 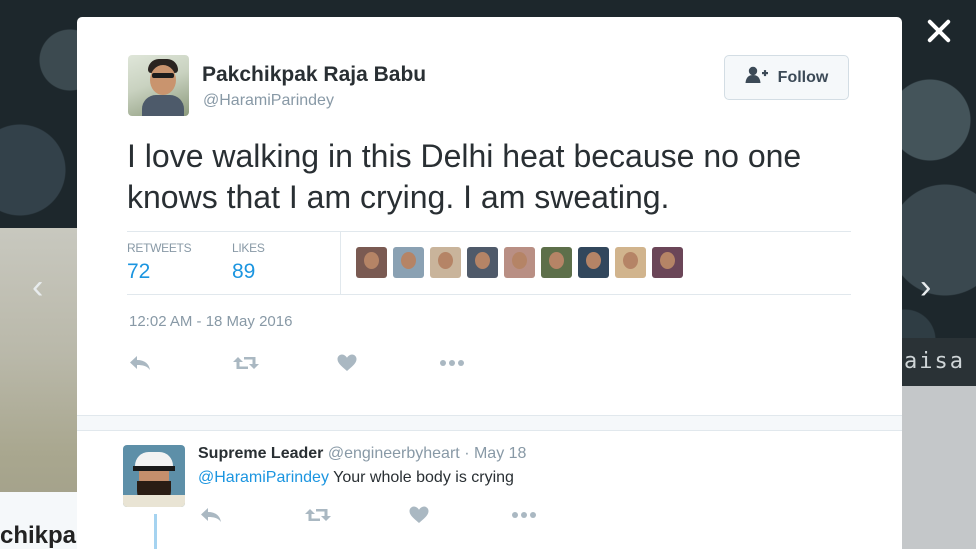 I want to click on add-user-icon, so click(x=757, y=77).